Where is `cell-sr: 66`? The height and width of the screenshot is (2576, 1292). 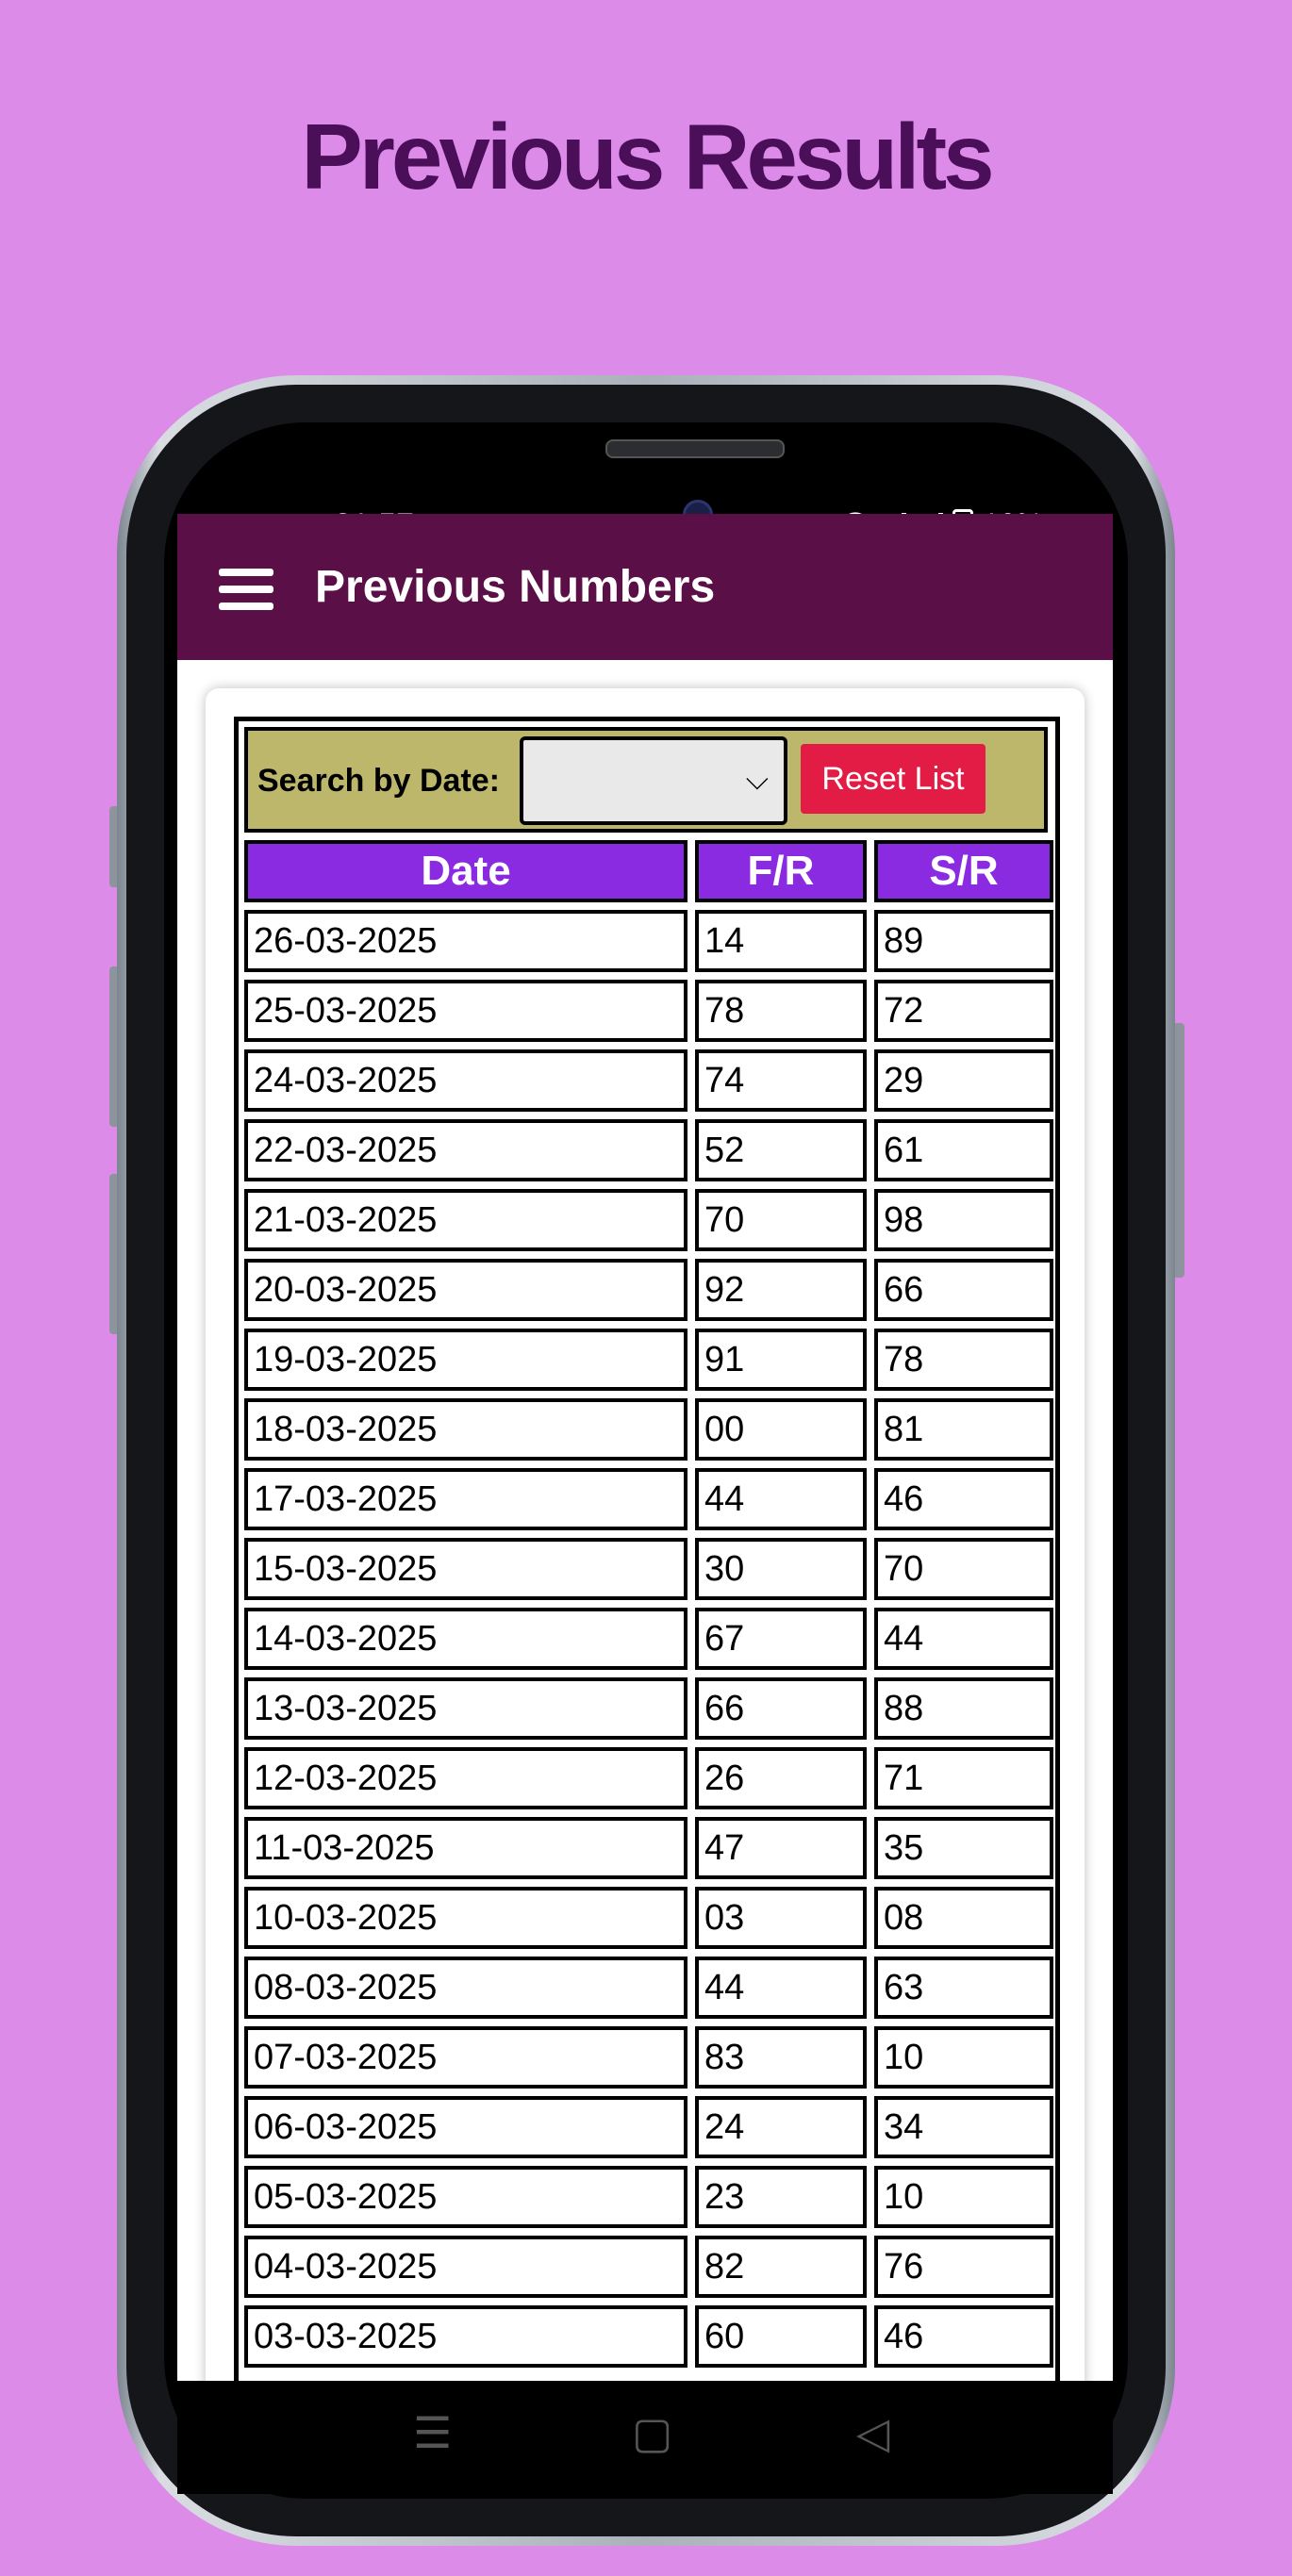 cell-sr: 66 is located at coordinates (963, 1290).